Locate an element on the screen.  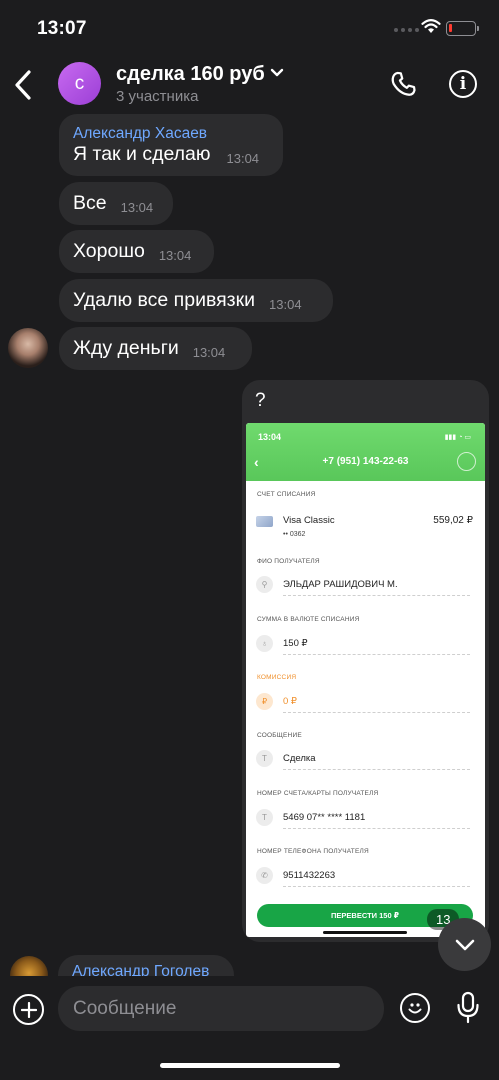
account-label: СЧЕТ СПИСАНИЯ is located at coordinates (286, 494).